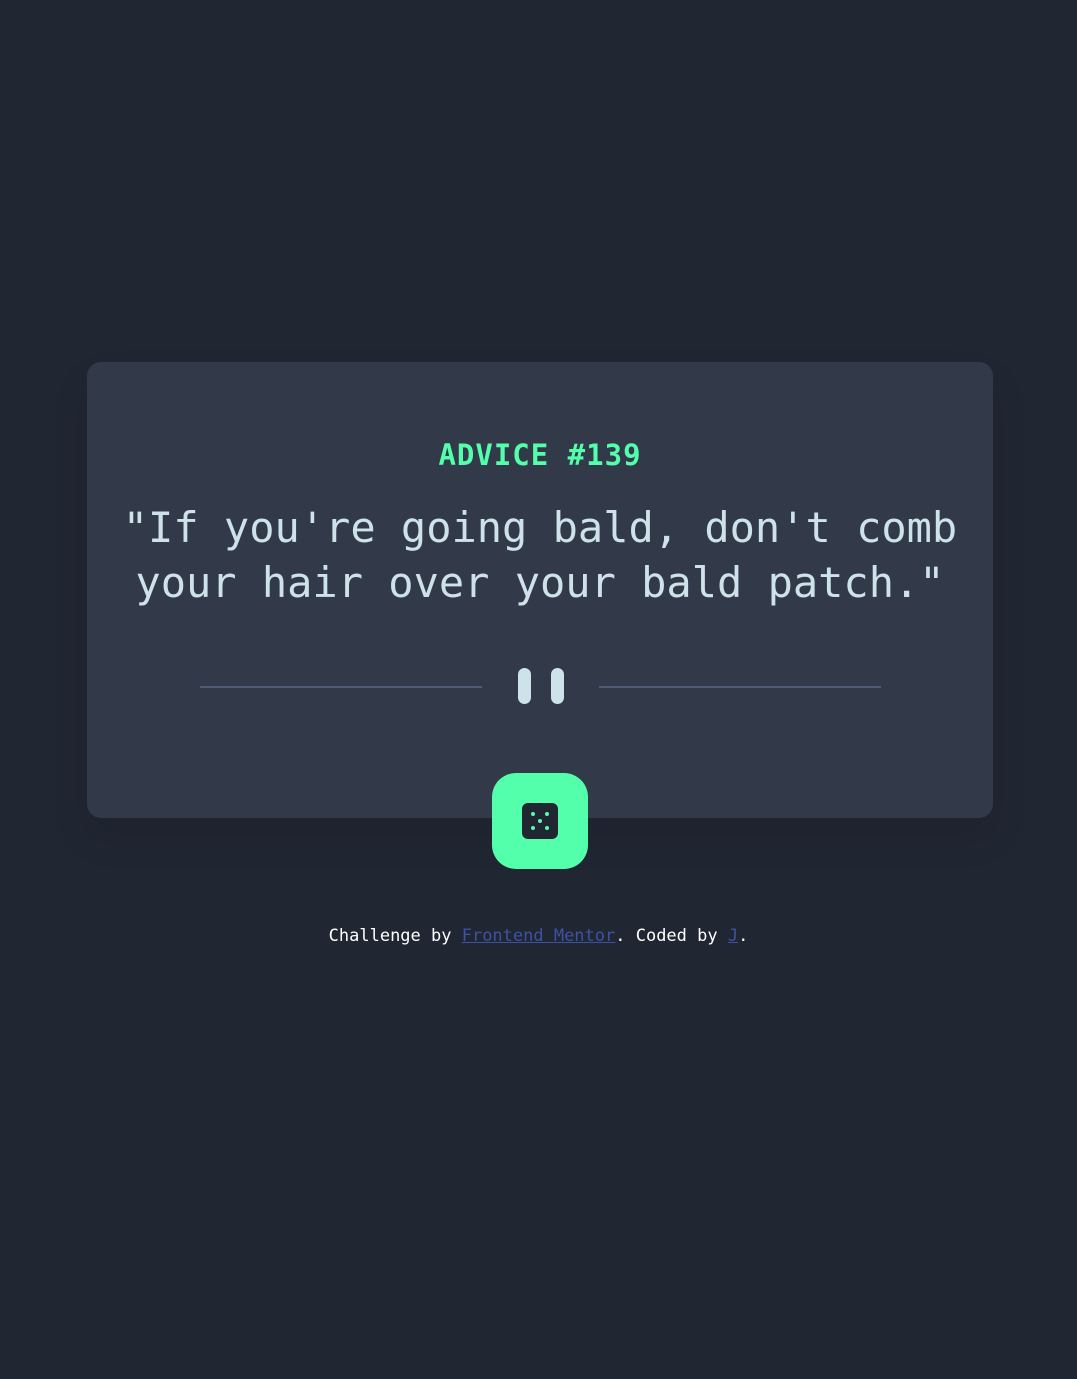 The height and width of the screenshot is (1379, 1077). Describe the element at coordinates (743, 936) in the screenshot. I see `attribution-suffix: .` at that location.